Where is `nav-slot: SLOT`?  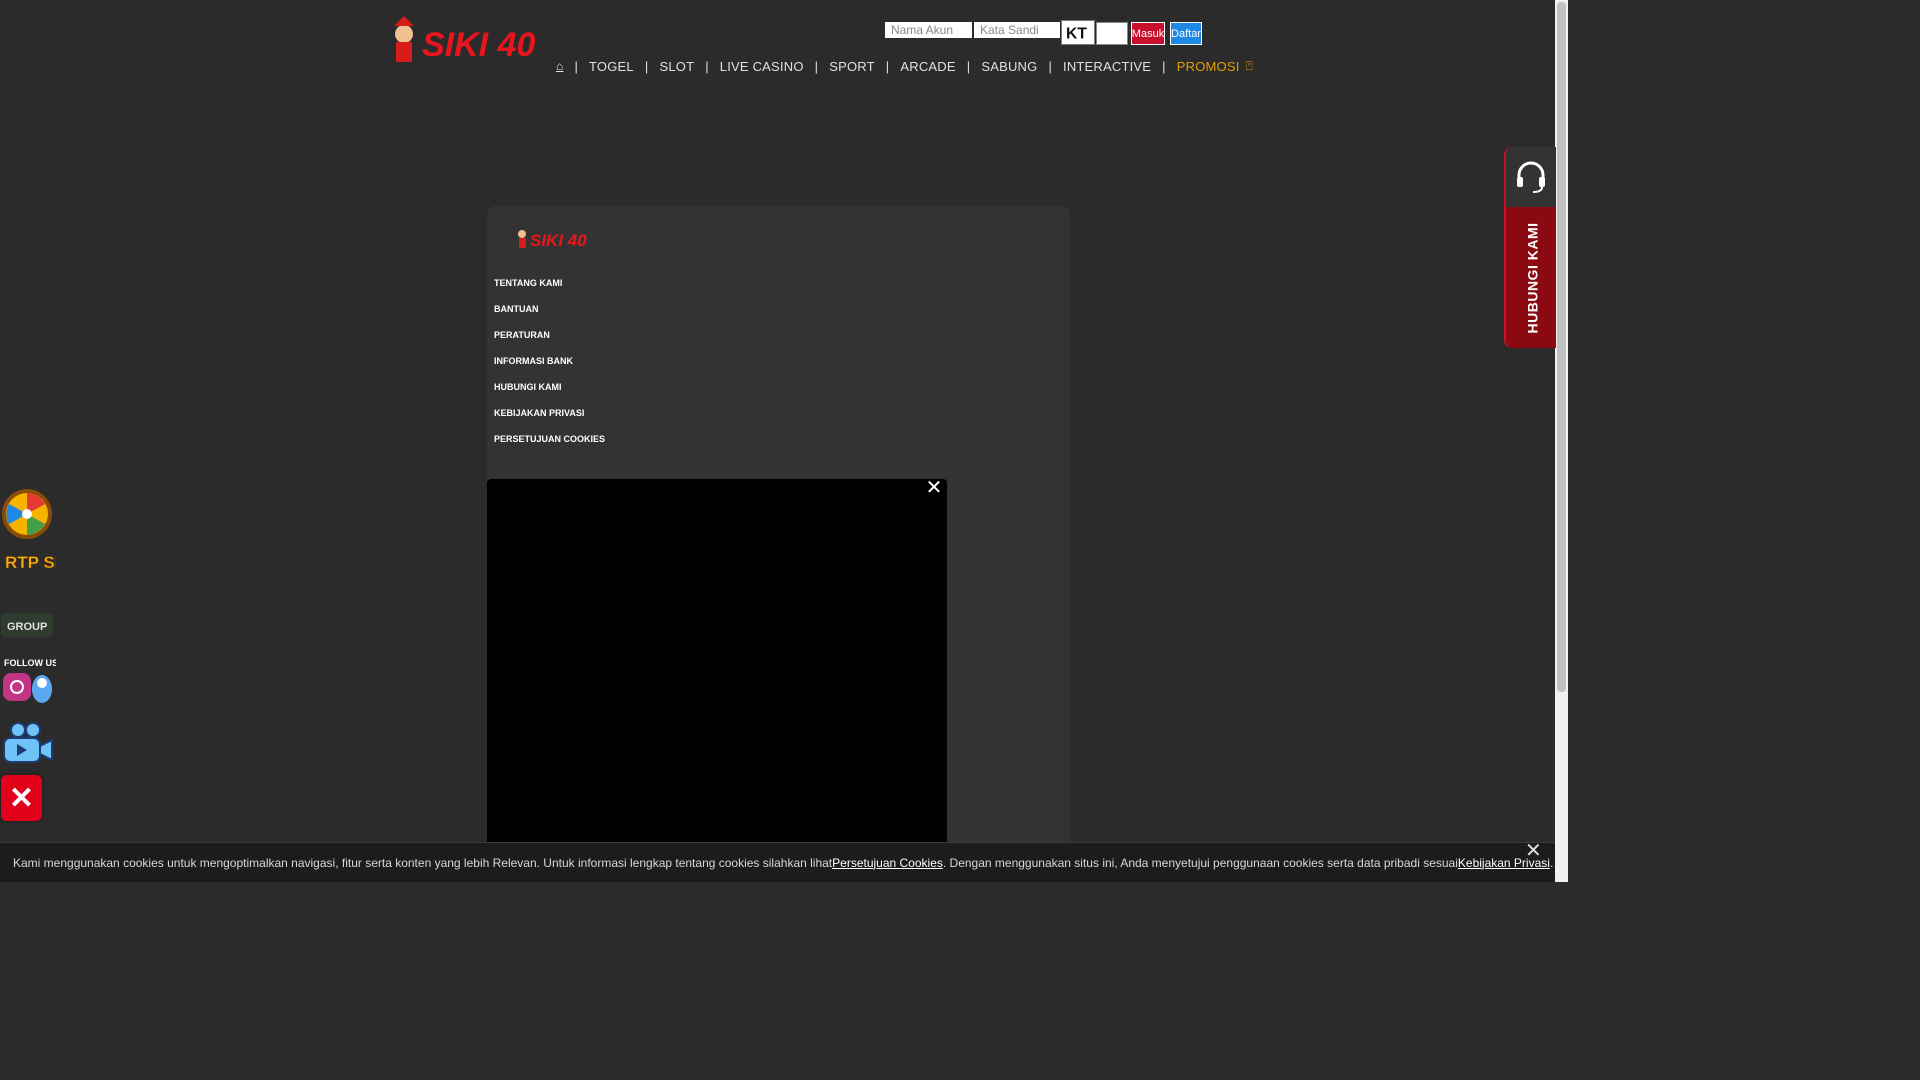
nav-slot: SLOT is located at coordinates (676, 66).